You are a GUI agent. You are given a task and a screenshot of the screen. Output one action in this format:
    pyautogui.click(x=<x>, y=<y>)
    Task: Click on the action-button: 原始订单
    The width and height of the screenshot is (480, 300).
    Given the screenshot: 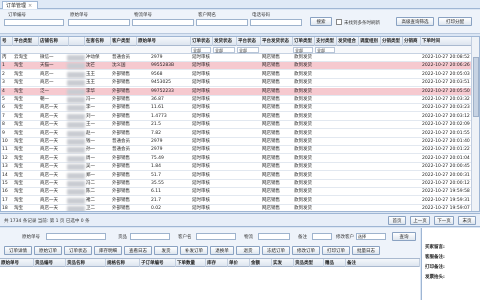 What is the action you would take?
    pyautogui.click(x=48, y=250)
    